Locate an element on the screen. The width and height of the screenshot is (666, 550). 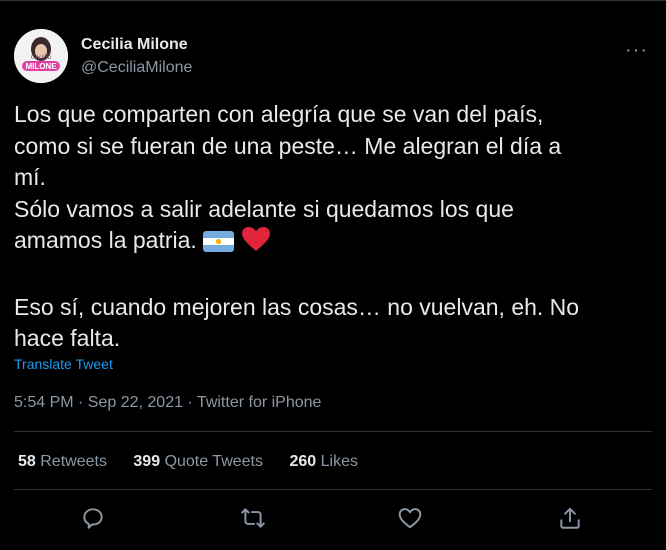
avatar: MILONE Cecilia is located at coordinates (41, 56).